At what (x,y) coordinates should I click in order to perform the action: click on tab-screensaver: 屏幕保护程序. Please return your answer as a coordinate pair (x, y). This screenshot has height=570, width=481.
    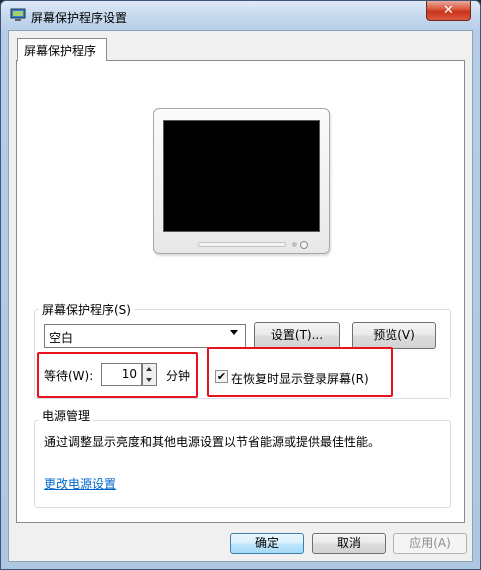
    Looking at the image, I should click on (62, 49).